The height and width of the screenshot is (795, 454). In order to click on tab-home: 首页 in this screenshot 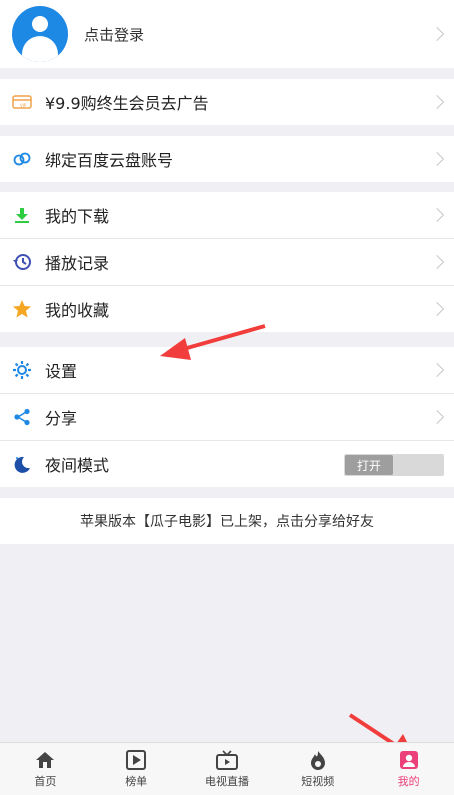, I will do `click(45, 769)`.